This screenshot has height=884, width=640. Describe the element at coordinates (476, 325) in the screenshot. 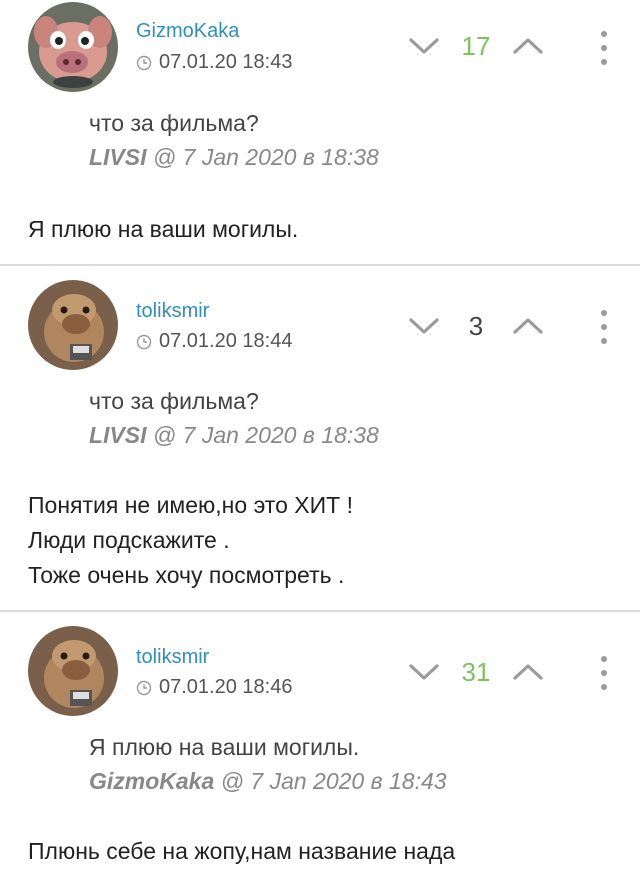

I see `score: 3` at that location.